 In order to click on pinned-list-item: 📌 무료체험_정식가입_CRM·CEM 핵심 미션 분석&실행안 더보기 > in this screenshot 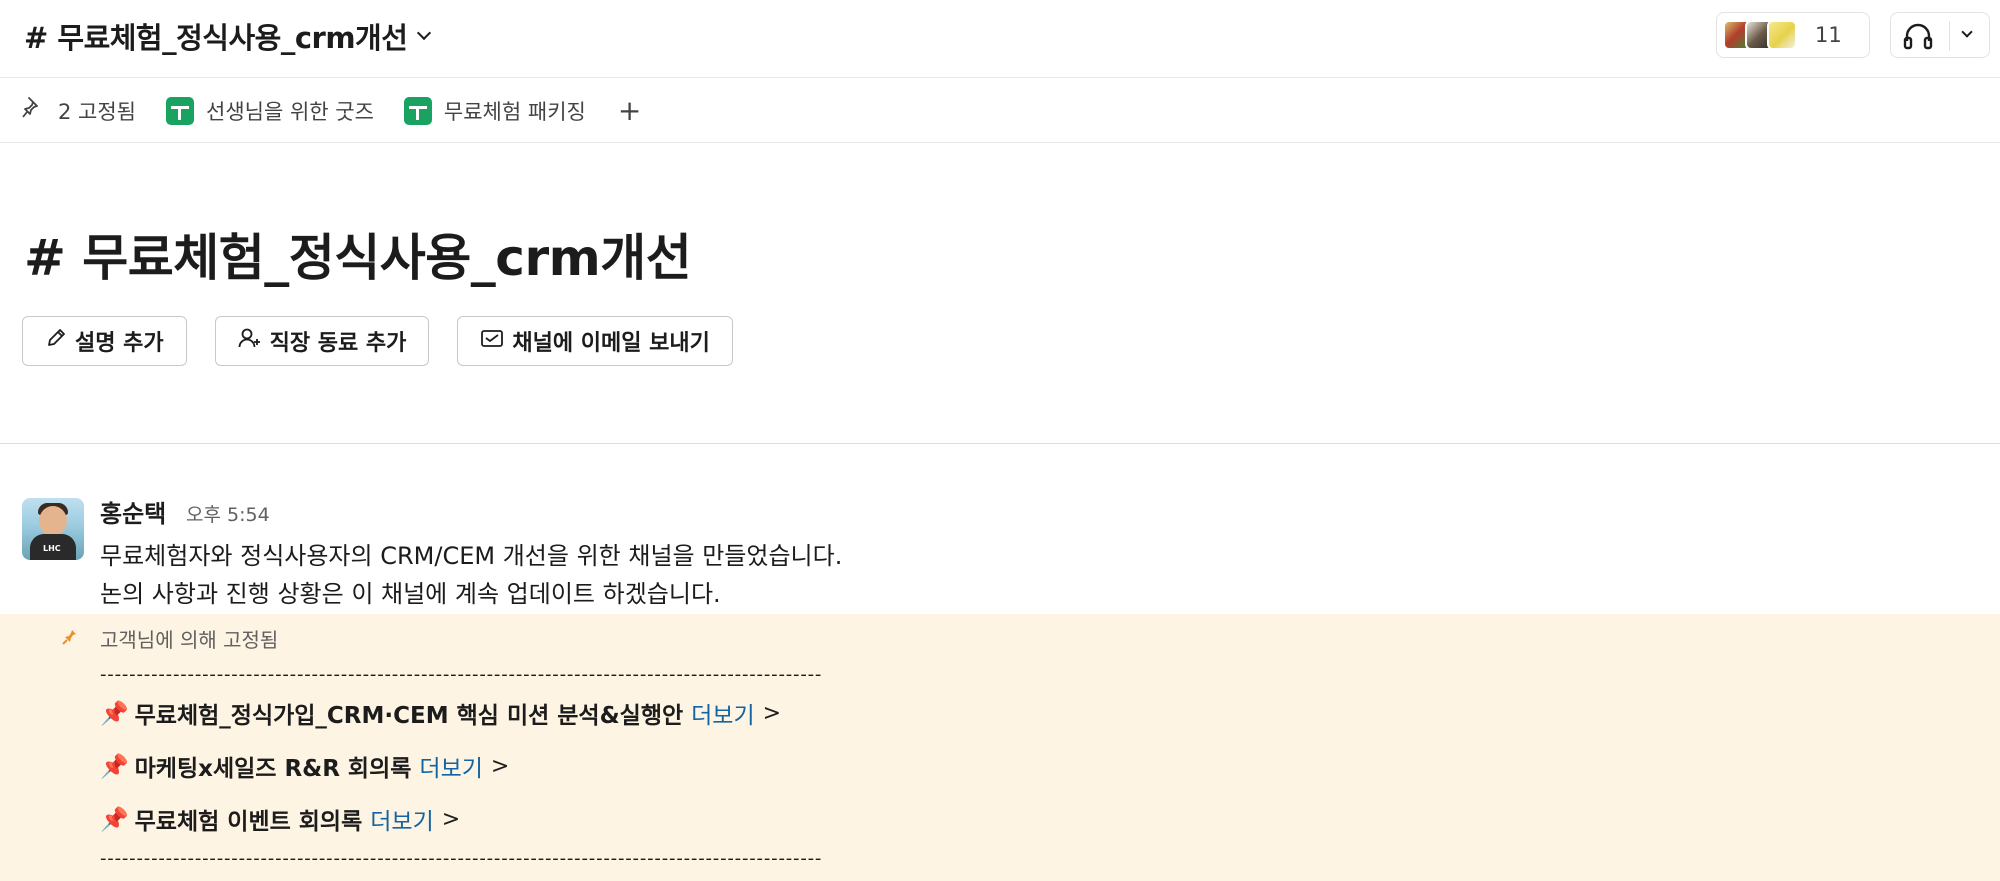, I will do `click(440, 713)`.